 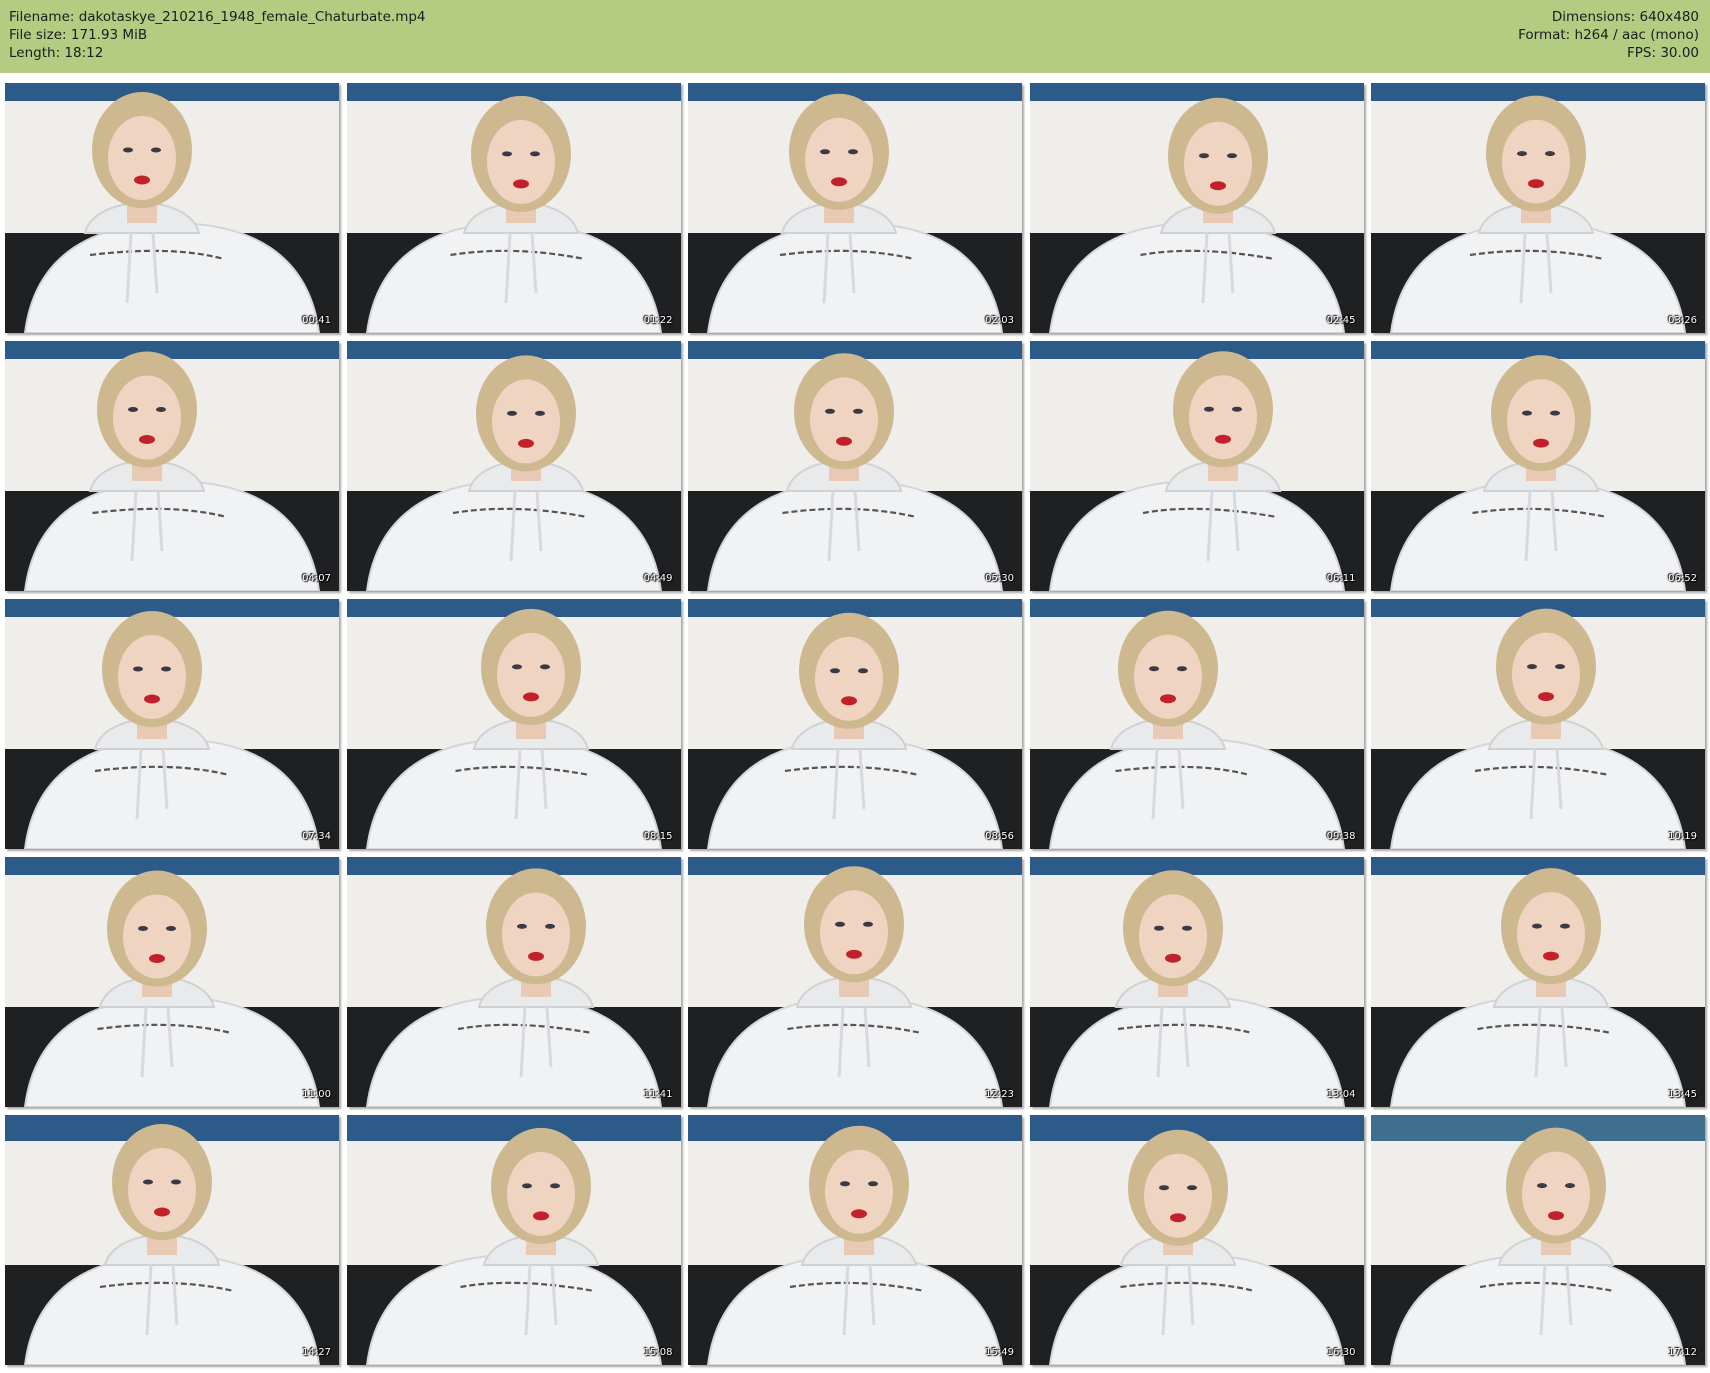 I want to click on frame-timestamp: 15:49, so click(x=999, y=1352).